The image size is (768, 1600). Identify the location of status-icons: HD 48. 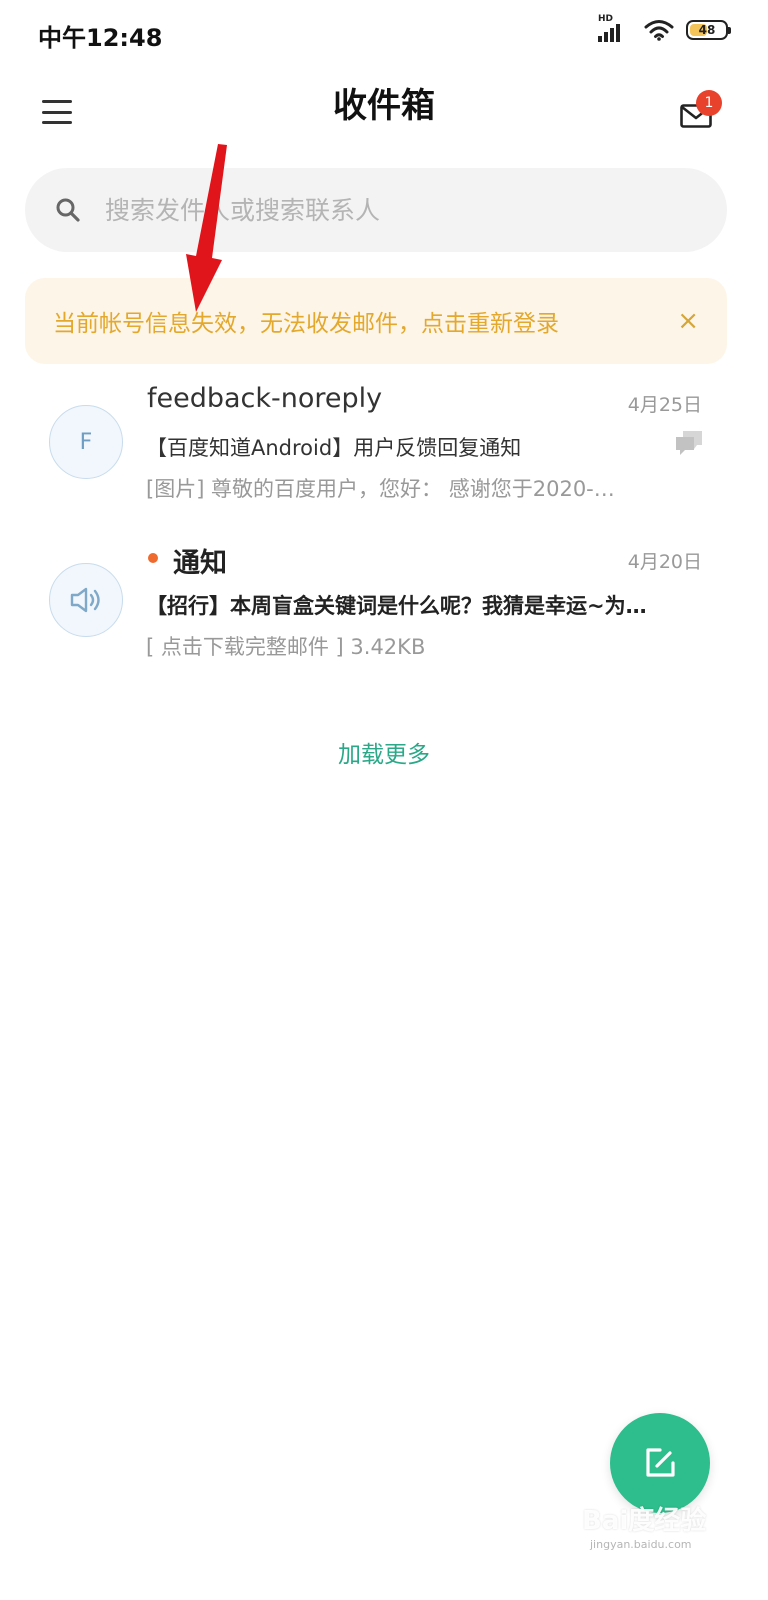
(664, 28).